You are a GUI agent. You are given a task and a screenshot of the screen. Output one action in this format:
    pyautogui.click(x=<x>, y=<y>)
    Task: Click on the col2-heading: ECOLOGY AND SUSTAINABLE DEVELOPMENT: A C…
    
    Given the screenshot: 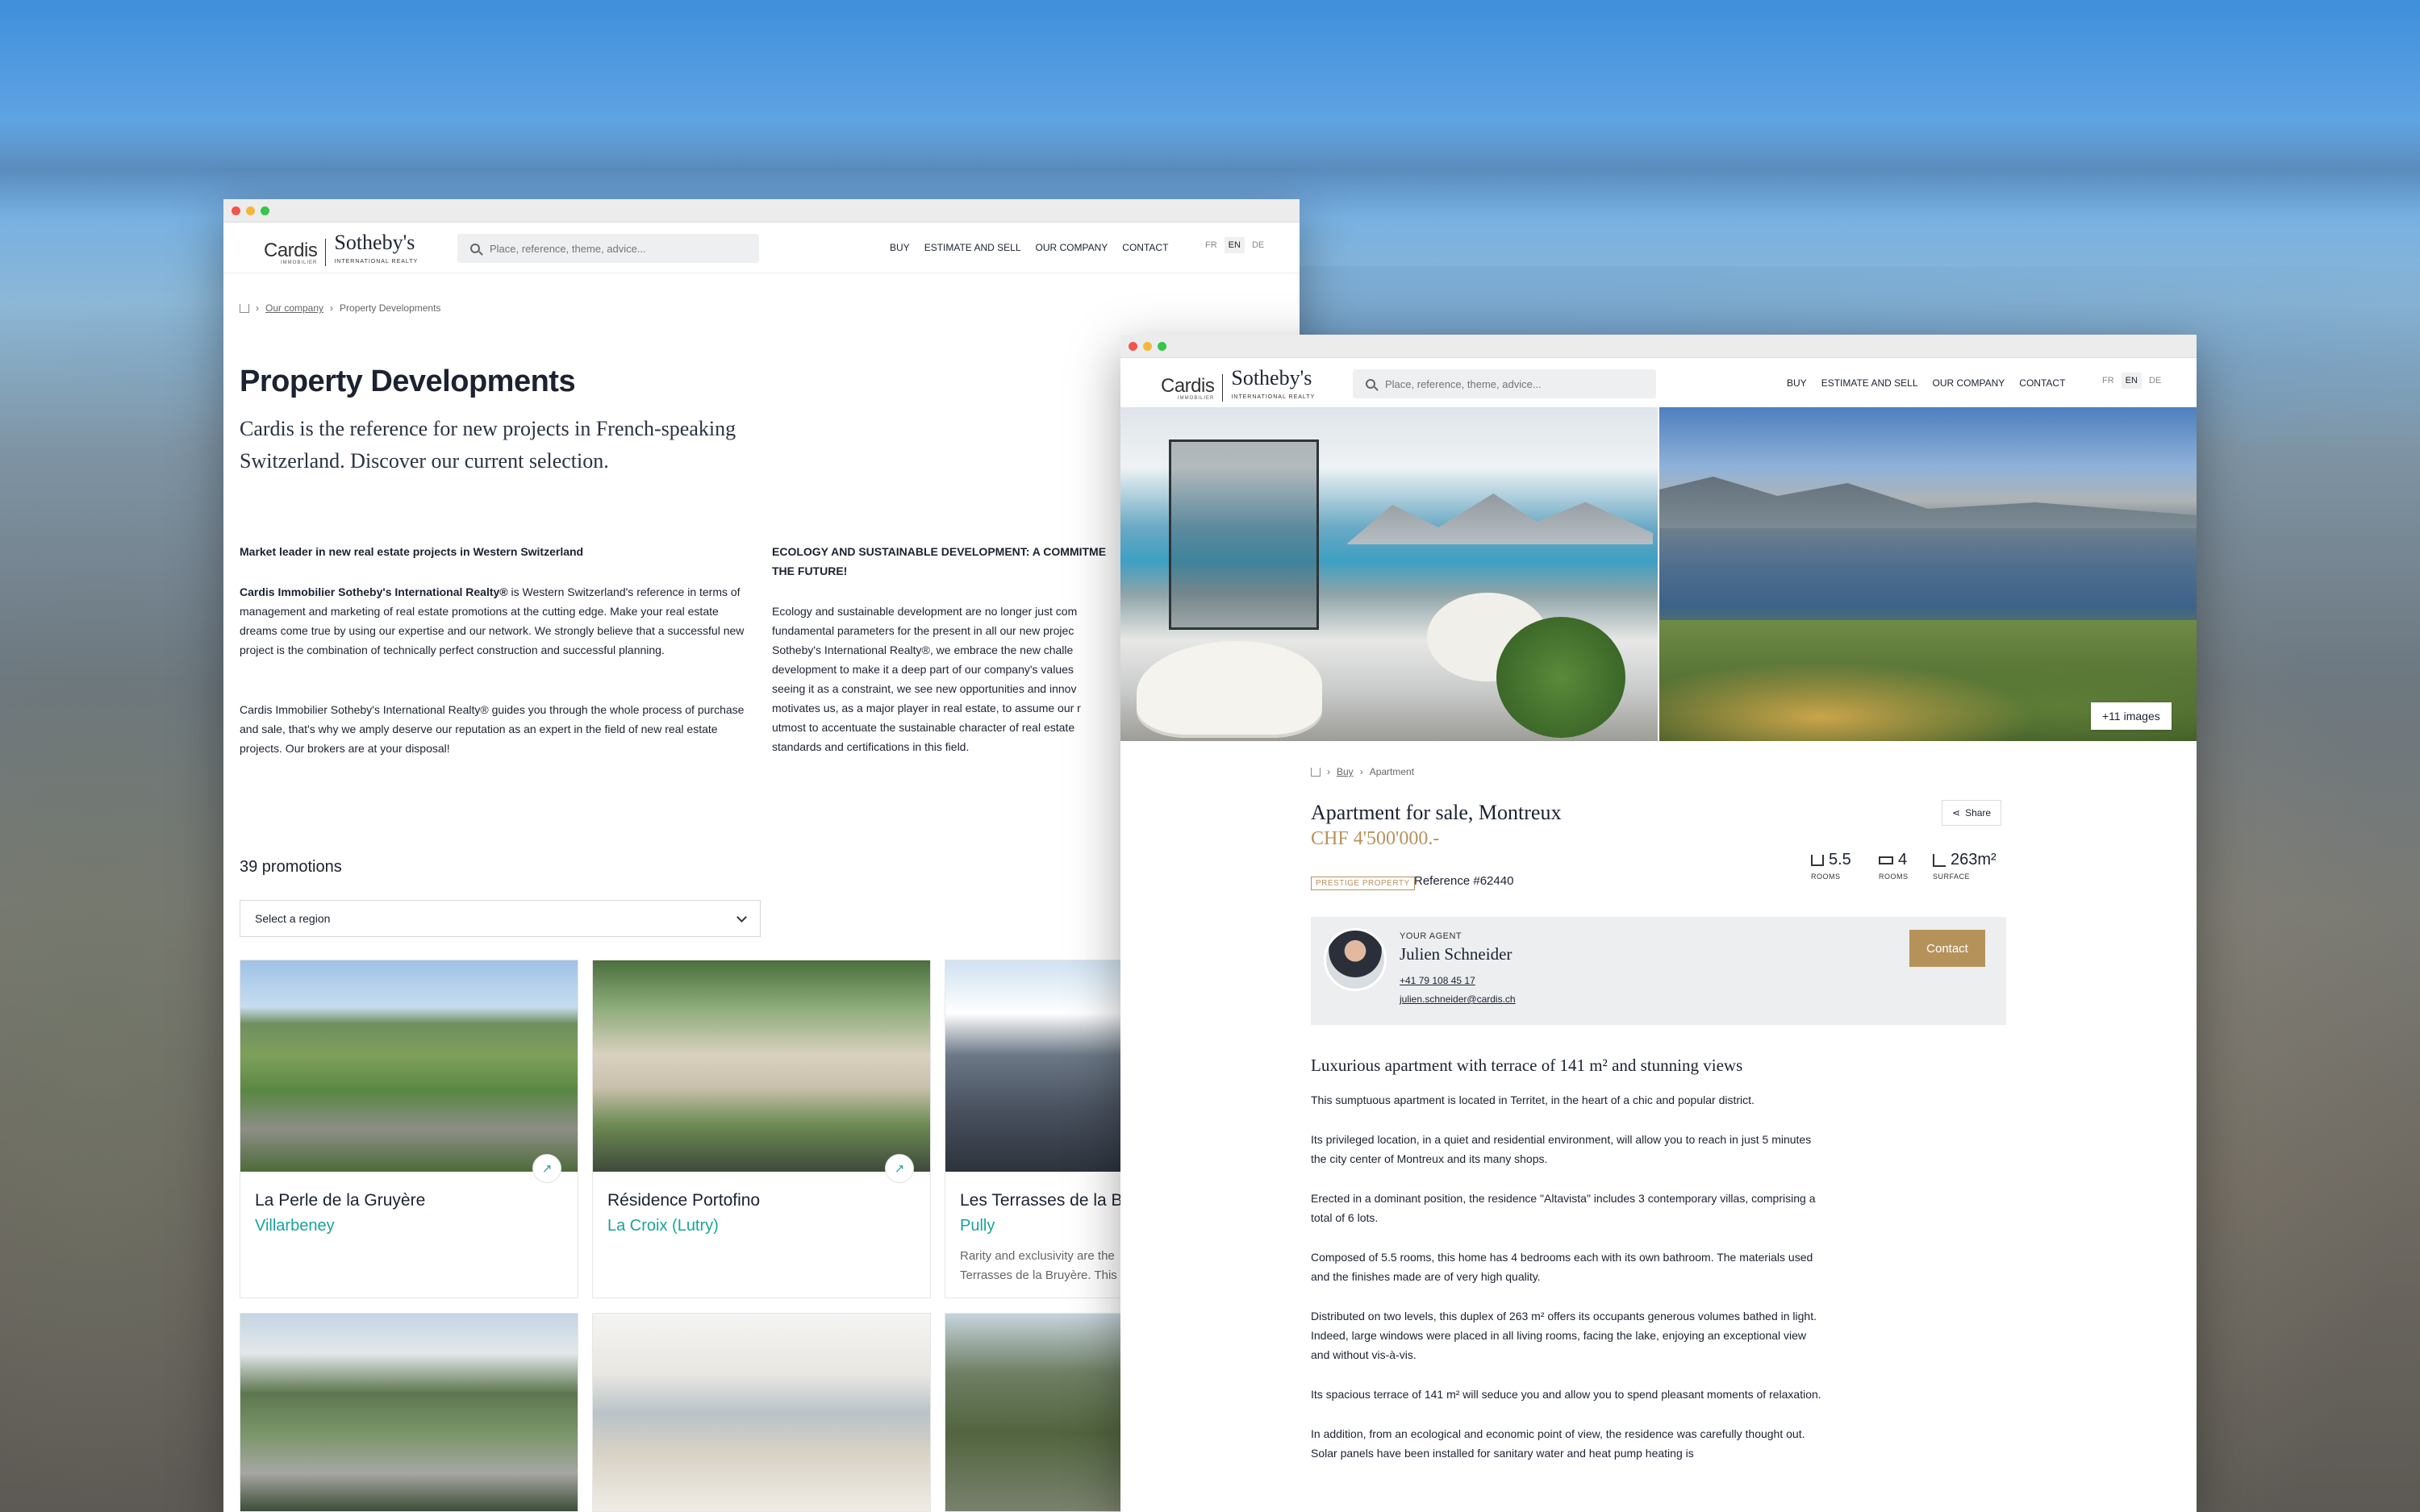 What is the action you would take?
    pyautogui.click(x=939, y=561)
    